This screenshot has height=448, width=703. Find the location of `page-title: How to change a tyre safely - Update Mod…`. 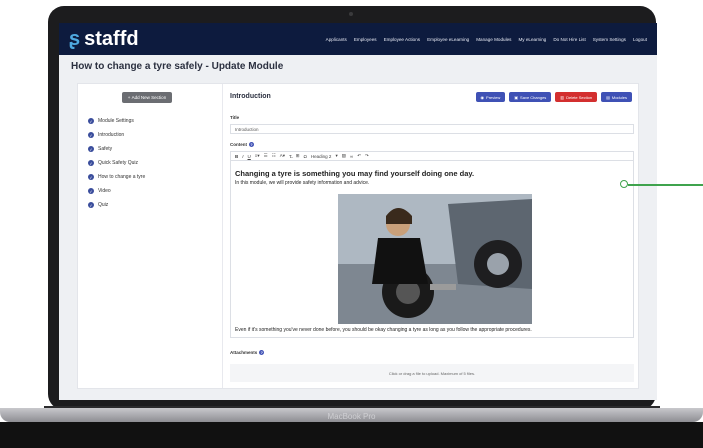

page-title: How to change a tyre safely - Update Mod… is located at coordinates (177, 66).